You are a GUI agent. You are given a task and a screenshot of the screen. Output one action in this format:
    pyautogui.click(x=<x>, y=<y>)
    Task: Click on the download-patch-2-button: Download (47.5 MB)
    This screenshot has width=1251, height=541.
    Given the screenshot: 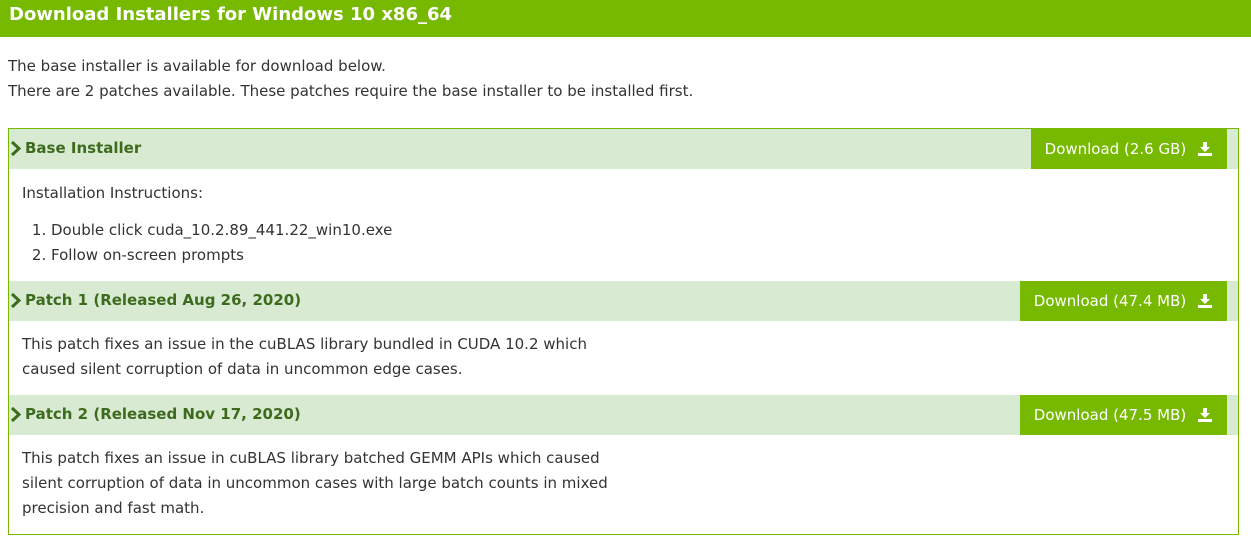 What is the action you would take?
    pyautogui.click(x=1123, y=415)
    